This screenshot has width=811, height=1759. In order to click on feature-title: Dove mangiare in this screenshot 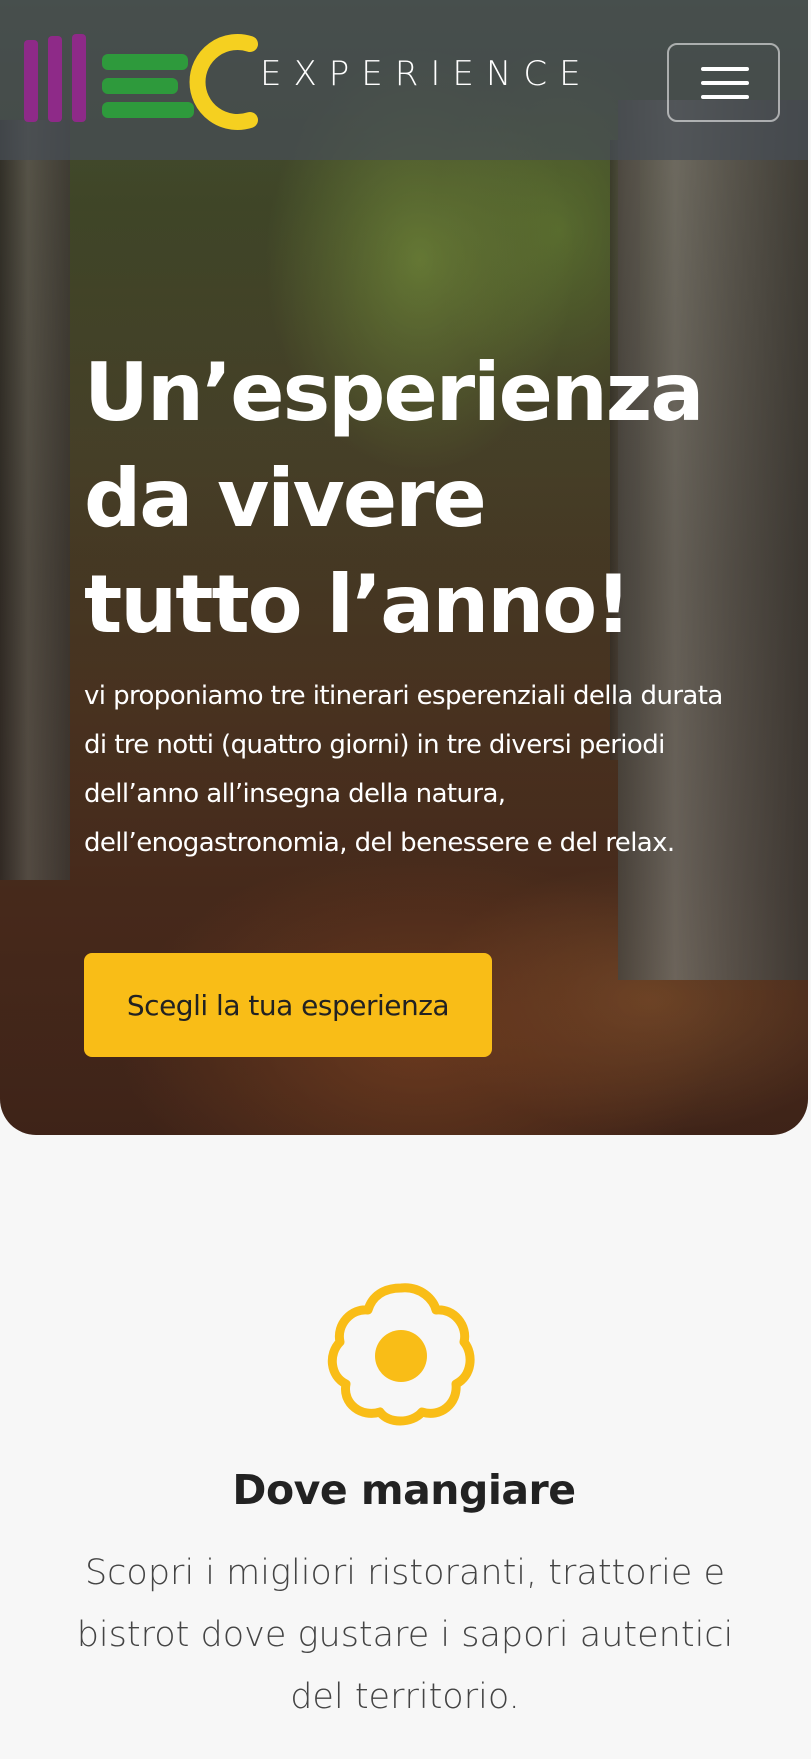, I will do `click(404, 1490)`.